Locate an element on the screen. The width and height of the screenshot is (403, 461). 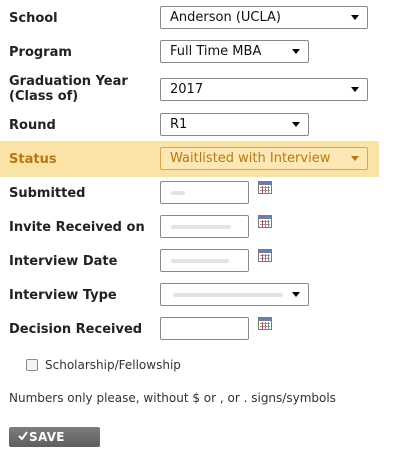
save-button: SAVE is located at coordinates (54, 437).